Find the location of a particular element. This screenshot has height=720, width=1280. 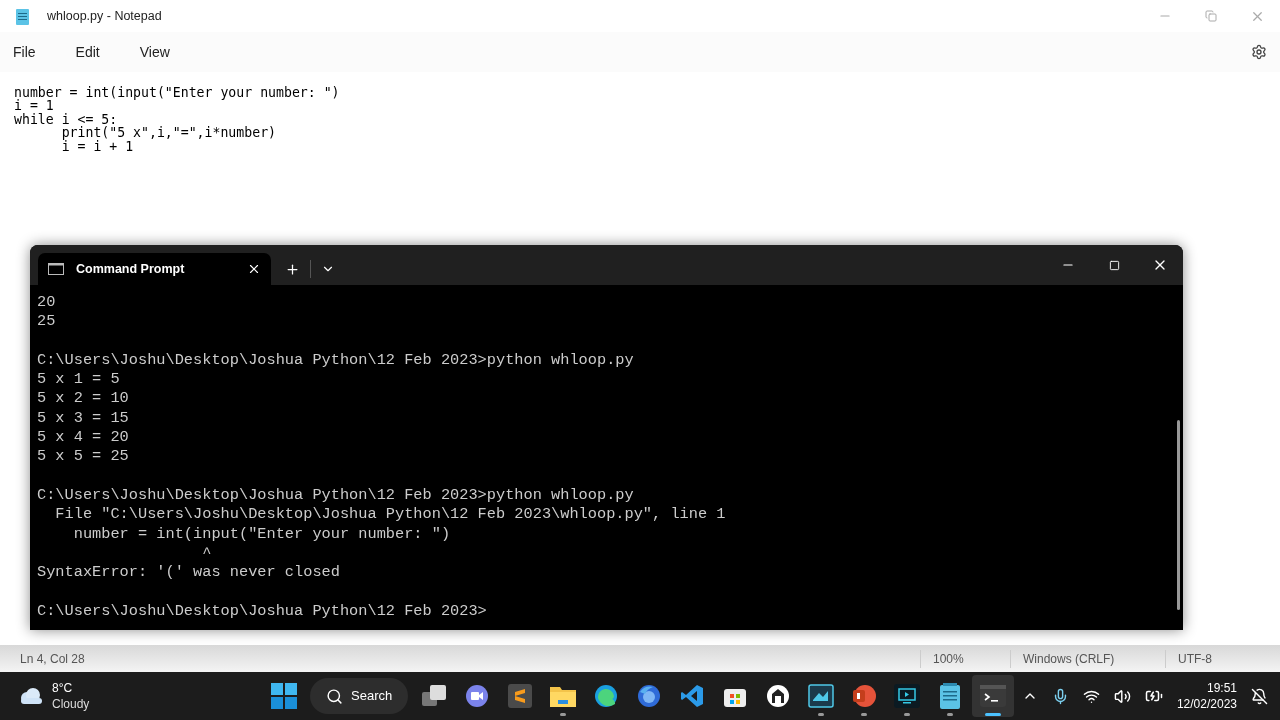

console-line: 5 x 2 = 10 is located at coordinates (83, 398).